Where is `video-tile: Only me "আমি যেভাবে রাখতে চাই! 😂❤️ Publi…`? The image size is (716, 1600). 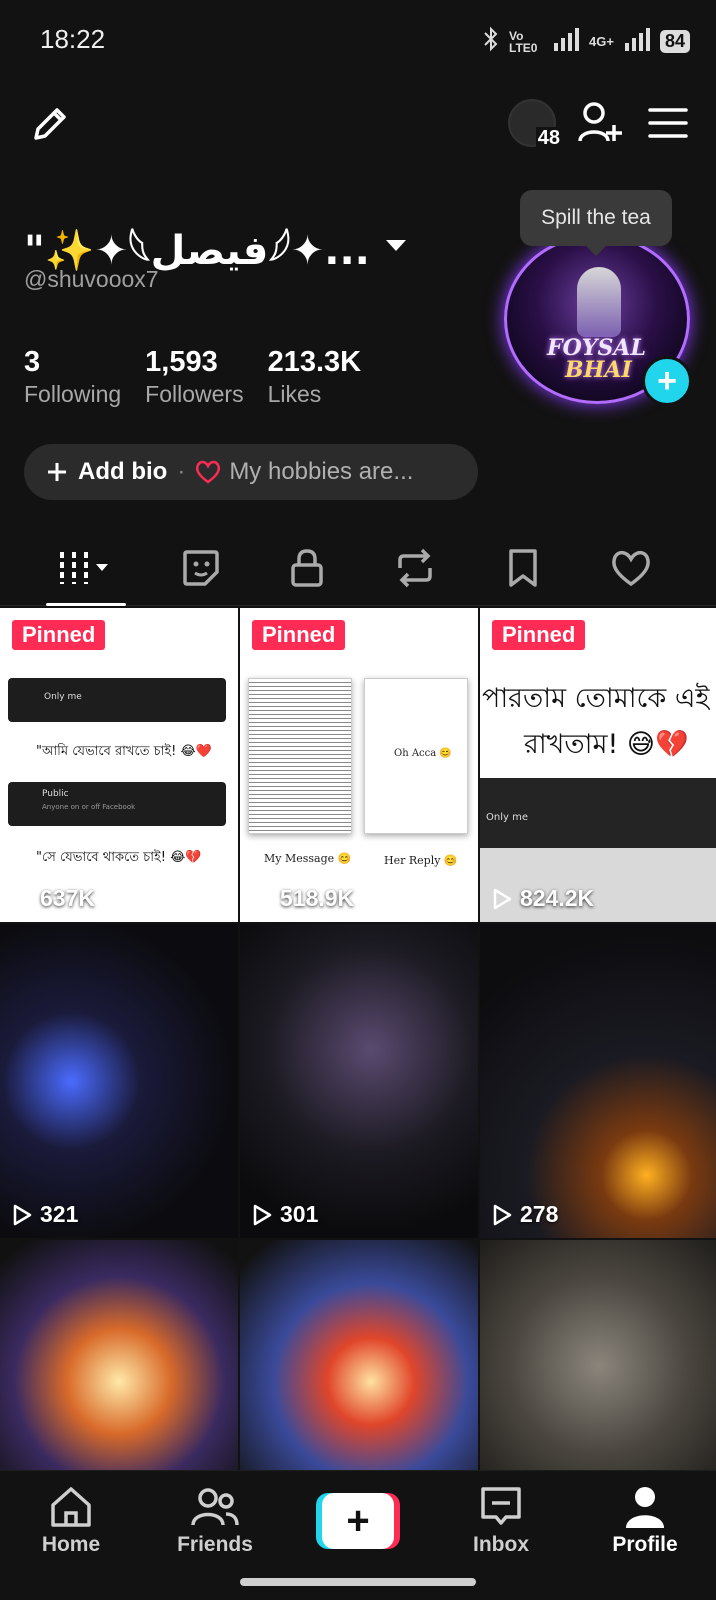
video-tile: Only me "আমি যেভাবে রাখতে চাই! 😂❤️ Publi… is located at coordinates (119, 765).